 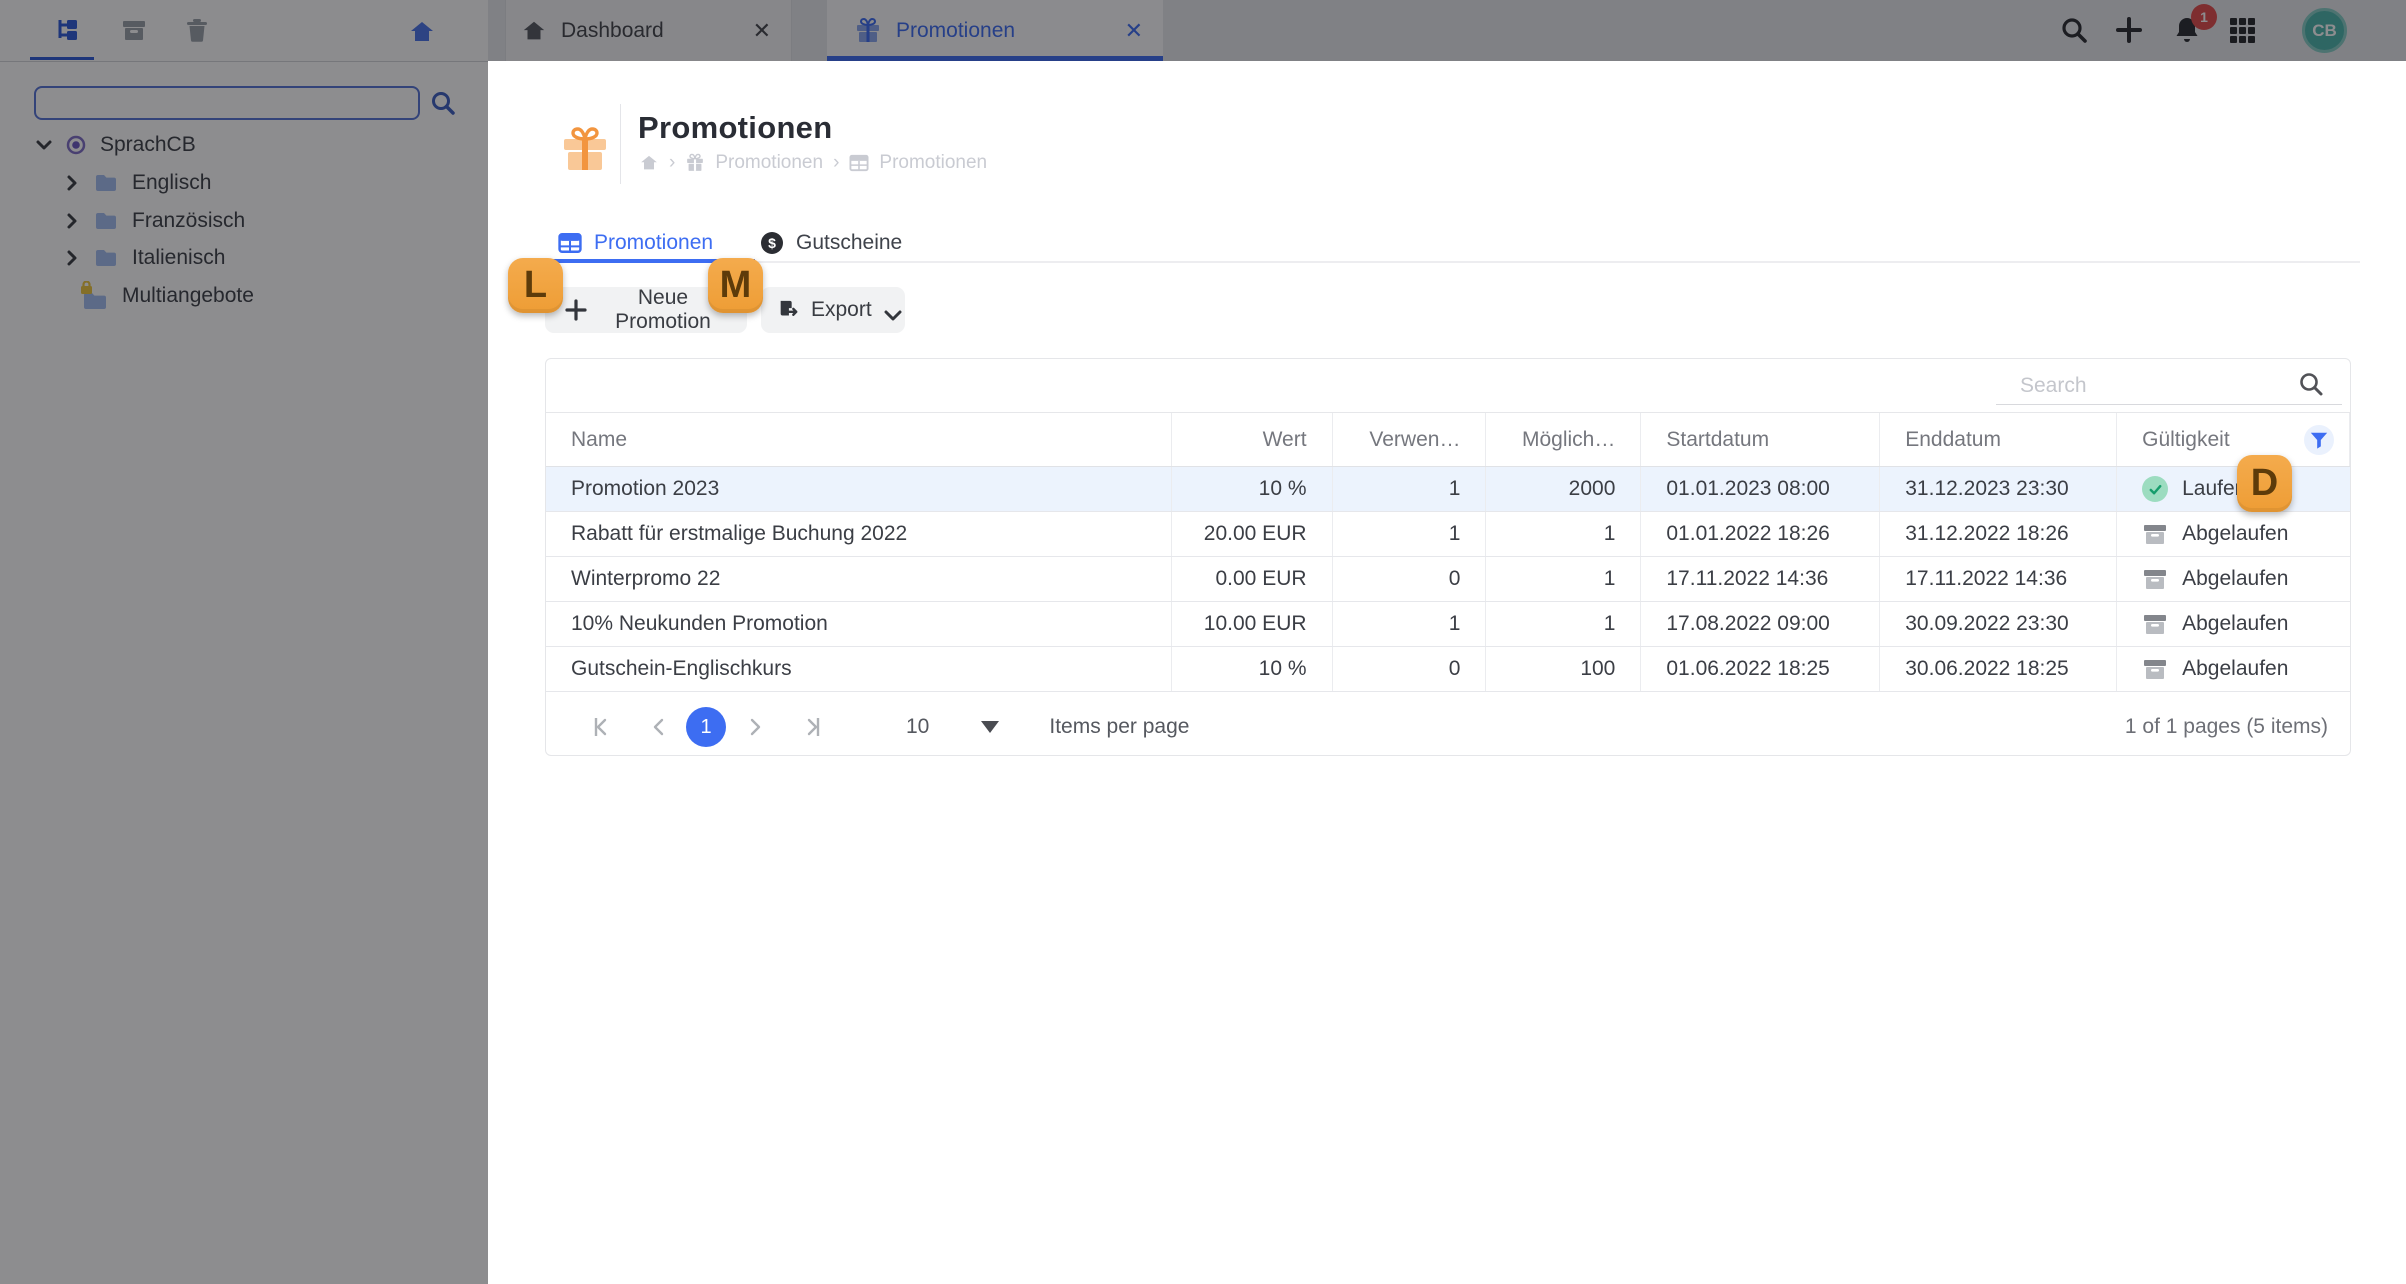 What do you see at coordinates (859, 534) in the screenshot?
I see `cell-name: Rabatt für erstmalige Buchung 2022` at bounding box center [859, 534].